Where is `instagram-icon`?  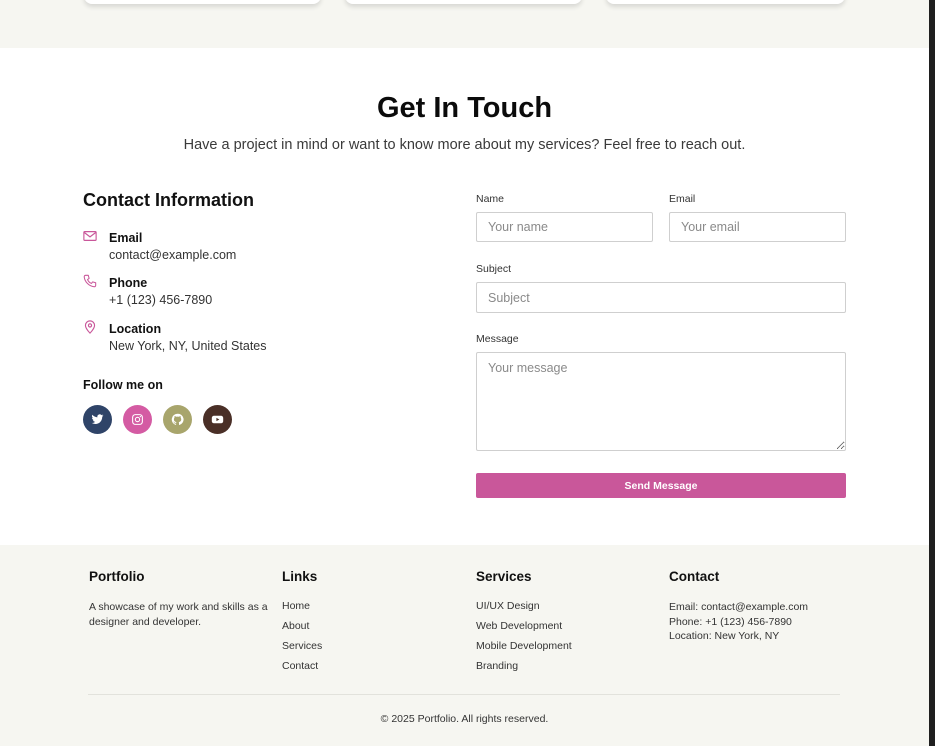 instagram-icon is located at coordinates (137, 419).